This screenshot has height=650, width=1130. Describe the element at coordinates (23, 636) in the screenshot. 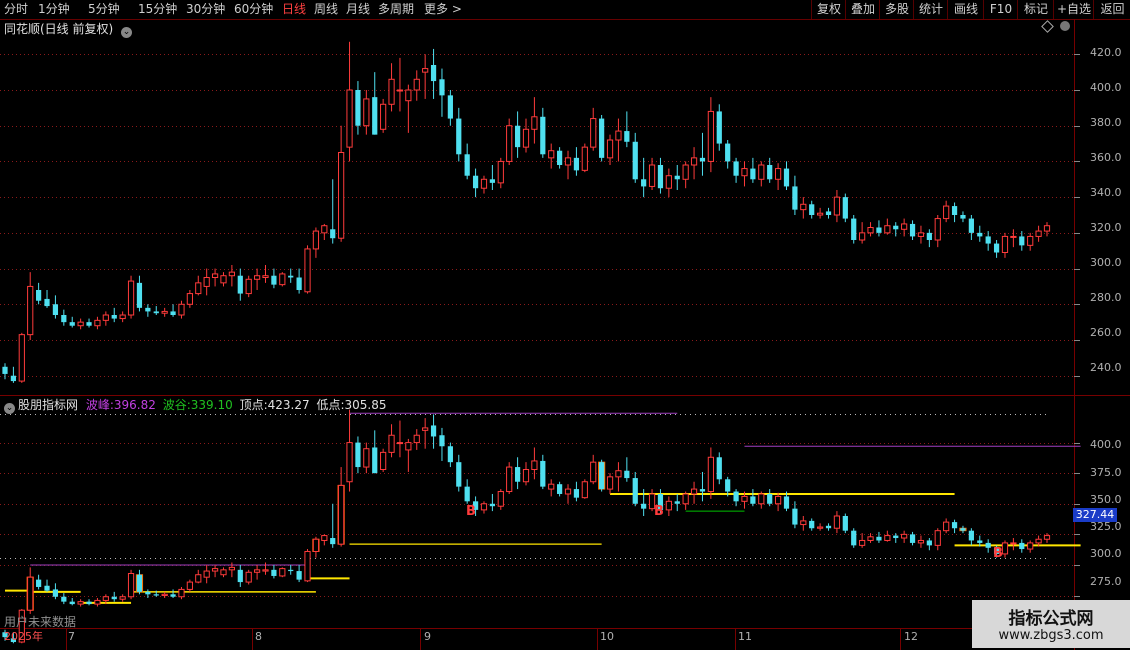

I see `x-label-year: 2025年` at that location.